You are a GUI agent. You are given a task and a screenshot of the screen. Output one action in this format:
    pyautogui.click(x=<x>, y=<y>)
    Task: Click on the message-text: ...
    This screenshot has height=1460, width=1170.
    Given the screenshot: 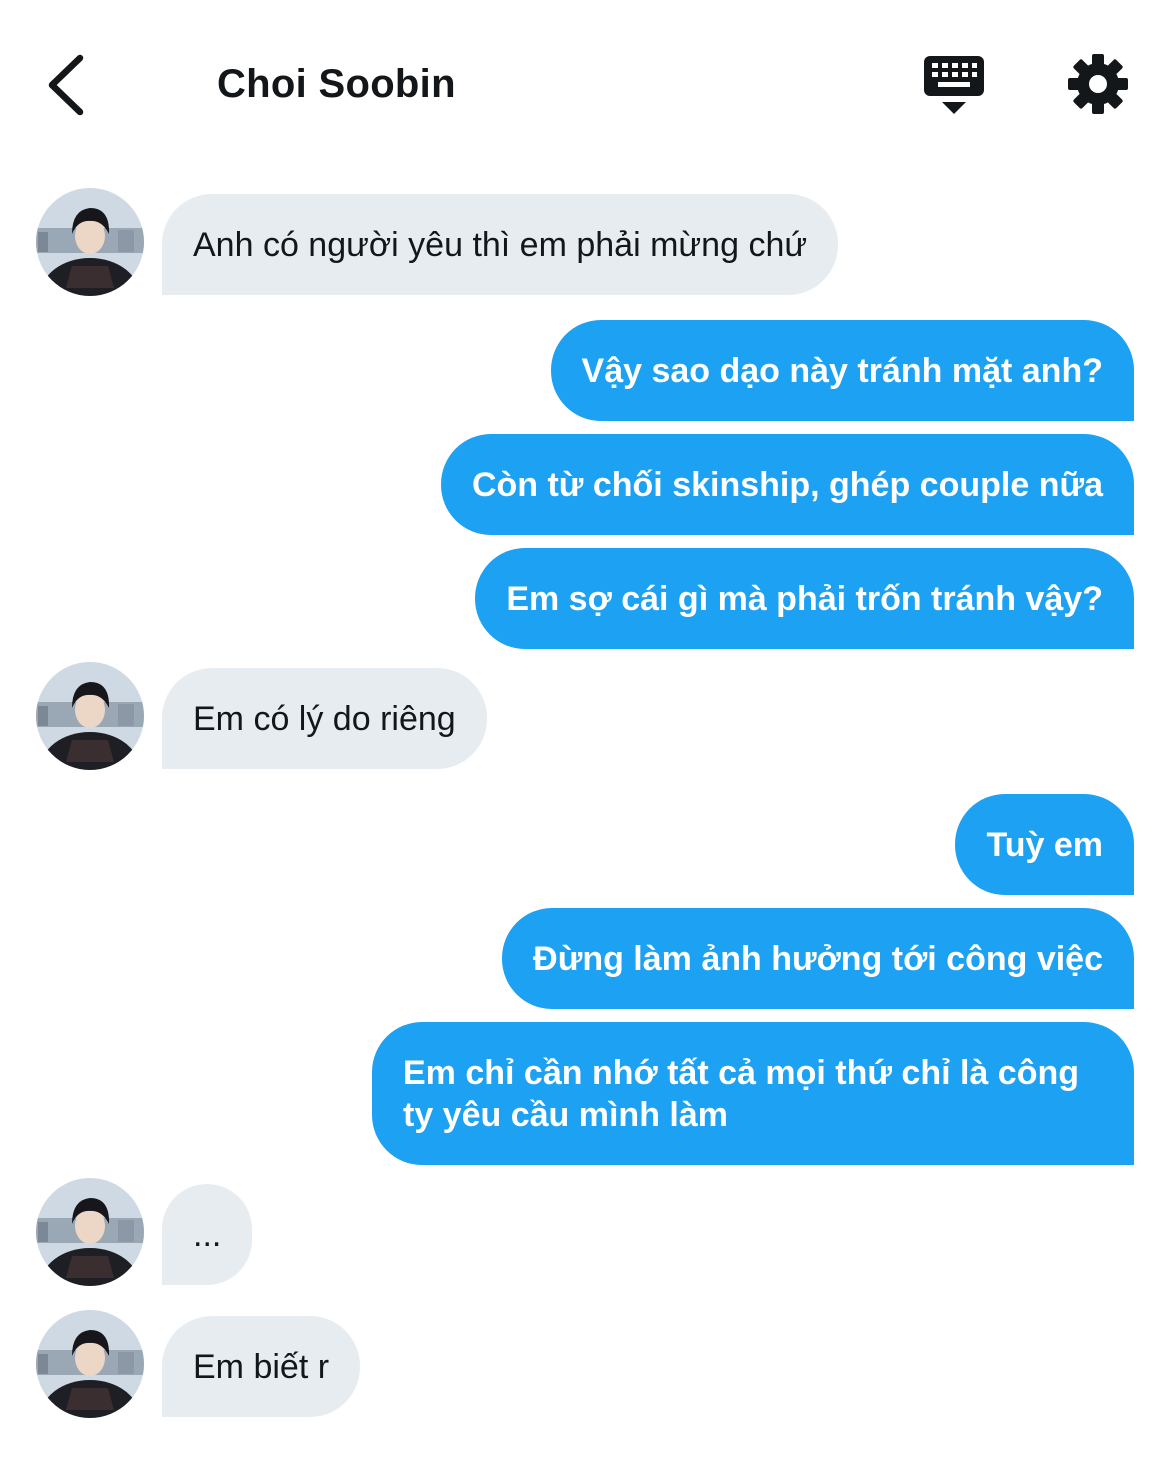 What is the action you would take?
    pyautogui.click(x=207, y=1234)
    